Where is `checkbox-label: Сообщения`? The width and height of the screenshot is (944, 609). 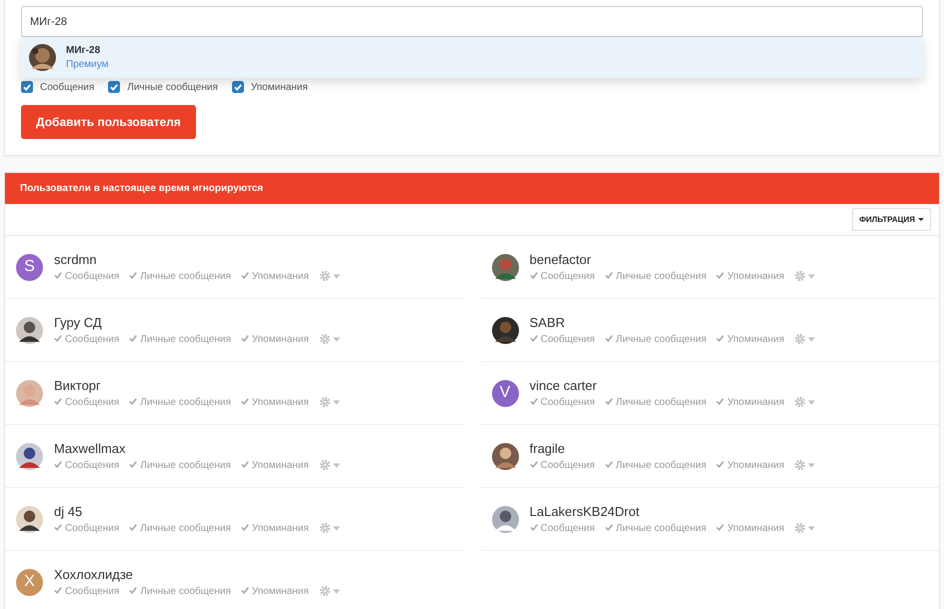
checkbox-label: Сообщения is located at coordinates (67, 87).